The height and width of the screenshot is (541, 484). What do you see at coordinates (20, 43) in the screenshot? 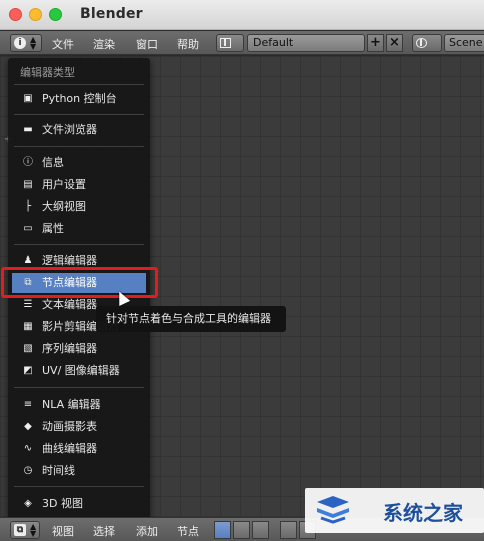
I see `info-icon: i` at bounding box center [20, 43].